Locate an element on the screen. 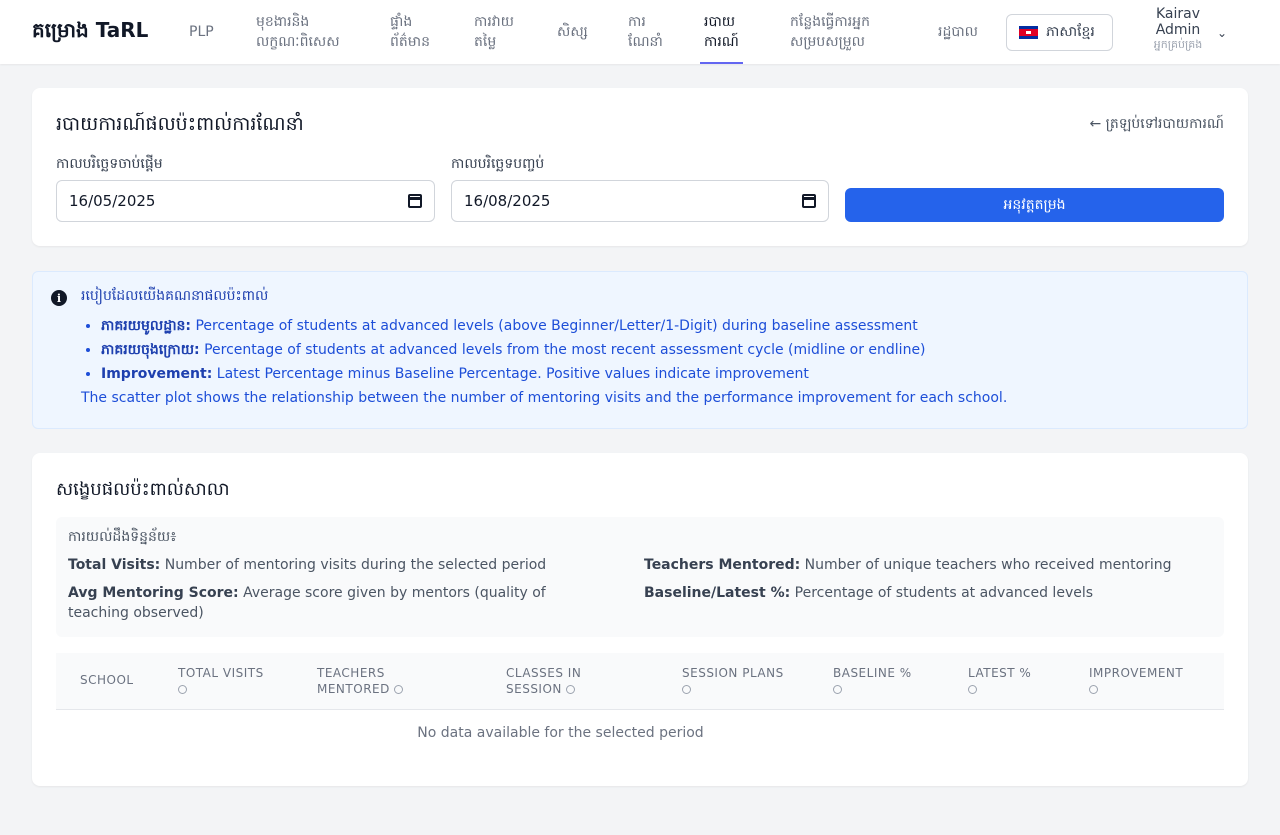 The image size is (1280, 835). apply-filter-button: អនុវត្តតម្រង is located at coordinates (1034, 205).